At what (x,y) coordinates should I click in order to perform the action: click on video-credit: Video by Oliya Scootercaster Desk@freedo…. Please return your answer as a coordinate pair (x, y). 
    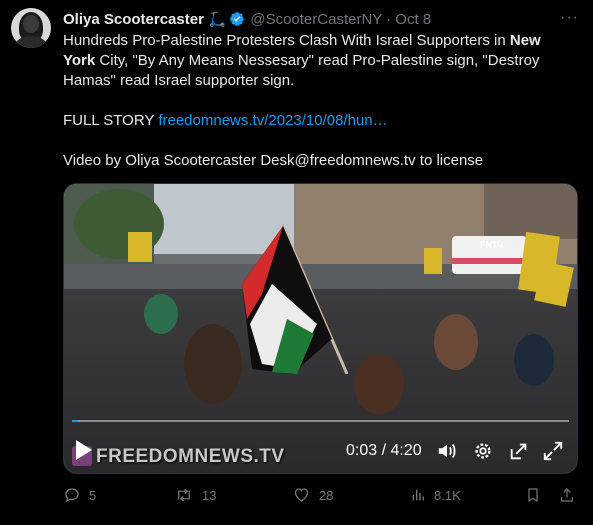
    Looking at the image, I should click on (273, 160).